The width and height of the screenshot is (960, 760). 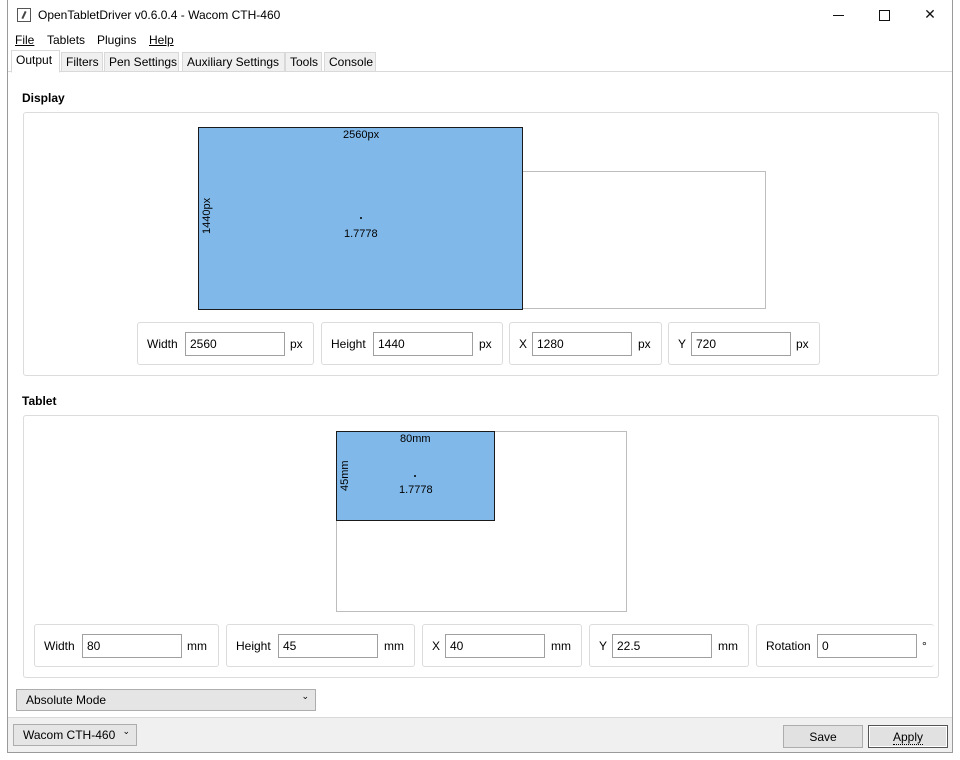 What do you see at coordinates (82, 62) in the screenshot?
I see `tab-filters: Filters` at bounding box center [82, 62].